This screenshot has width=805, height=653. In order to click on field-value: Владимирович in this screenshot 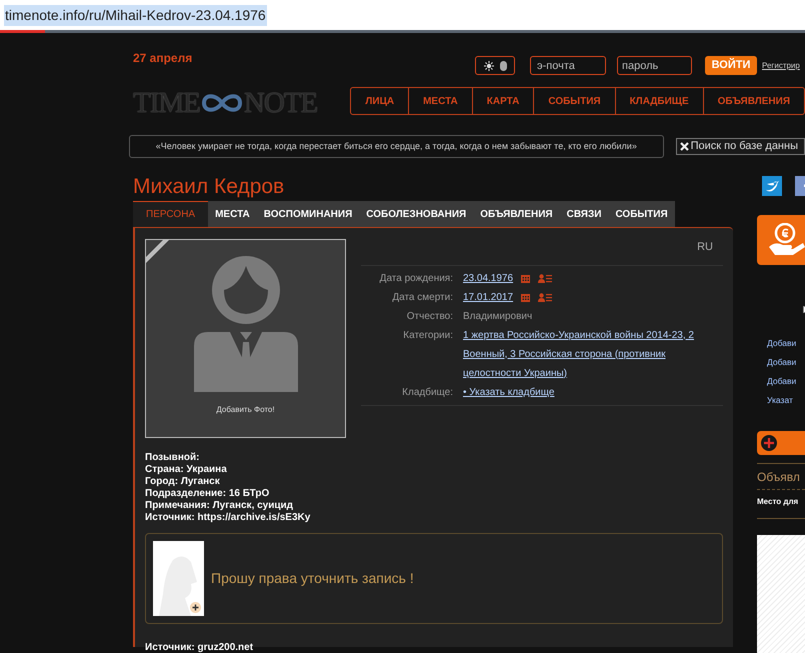, I will do `click(497, 316)`.